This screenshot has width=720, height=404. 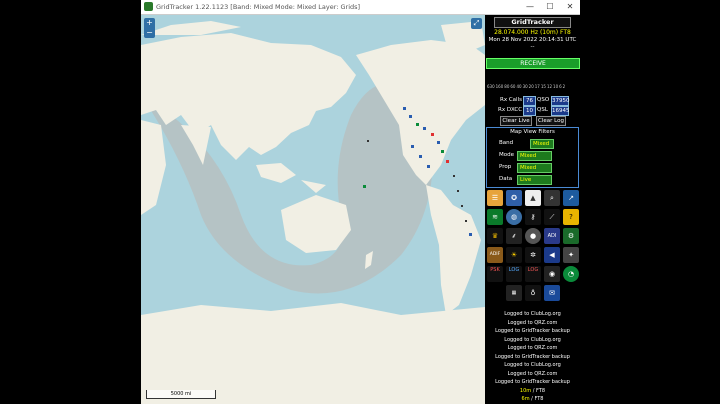 I want to click on help-icon: ?, so click(x=571, y=217).